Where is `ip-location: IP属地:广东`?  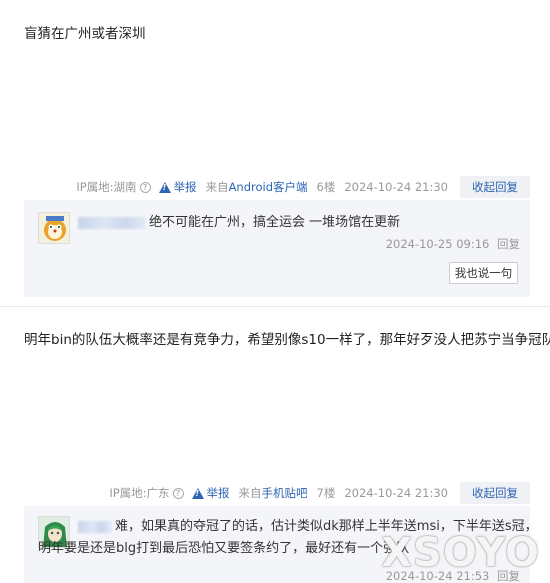 ip-location: IP属地:广东 is located at coordinates (139, 493).